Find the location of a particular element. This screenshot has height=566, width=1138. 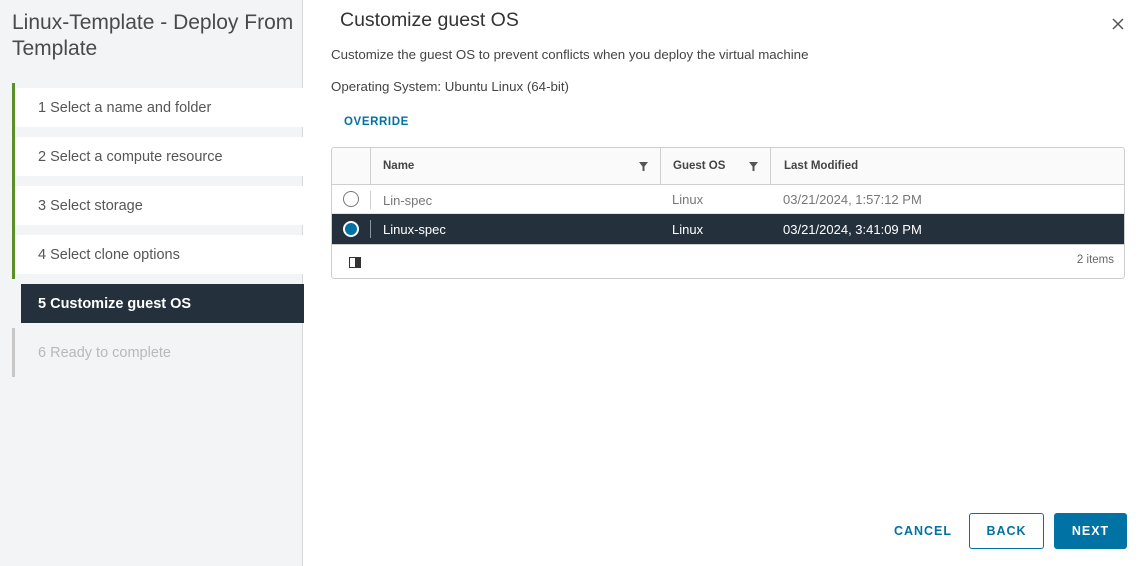

close-icon is located at coordinates (1118, 24).